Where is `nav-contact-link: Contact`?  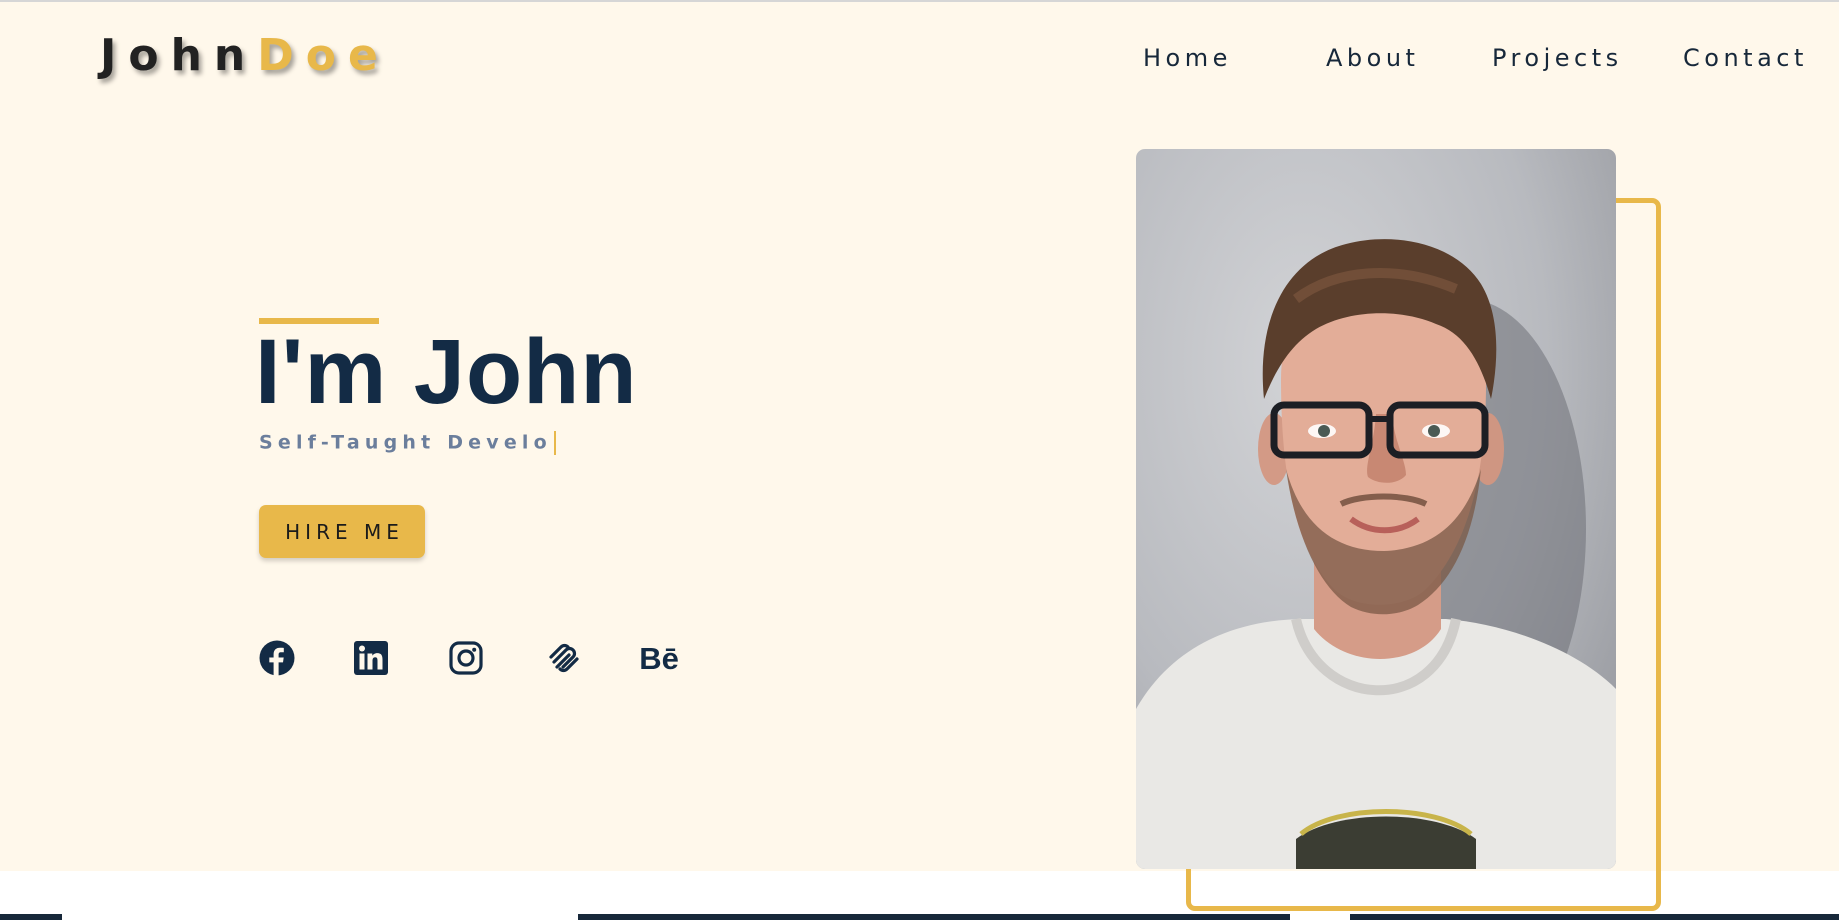 nav-contact-link: Contact is located at coordinates (1745, 58).